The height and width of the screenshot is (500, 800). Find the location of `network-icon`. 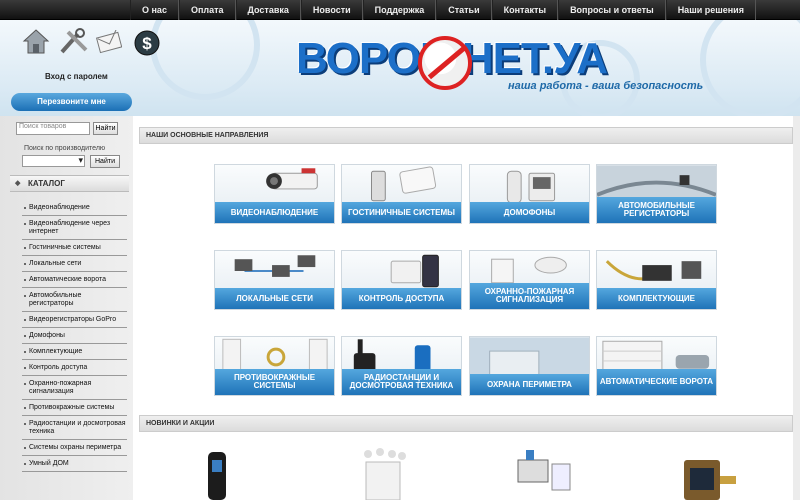

network-icon is located at coordinates (275, 266).